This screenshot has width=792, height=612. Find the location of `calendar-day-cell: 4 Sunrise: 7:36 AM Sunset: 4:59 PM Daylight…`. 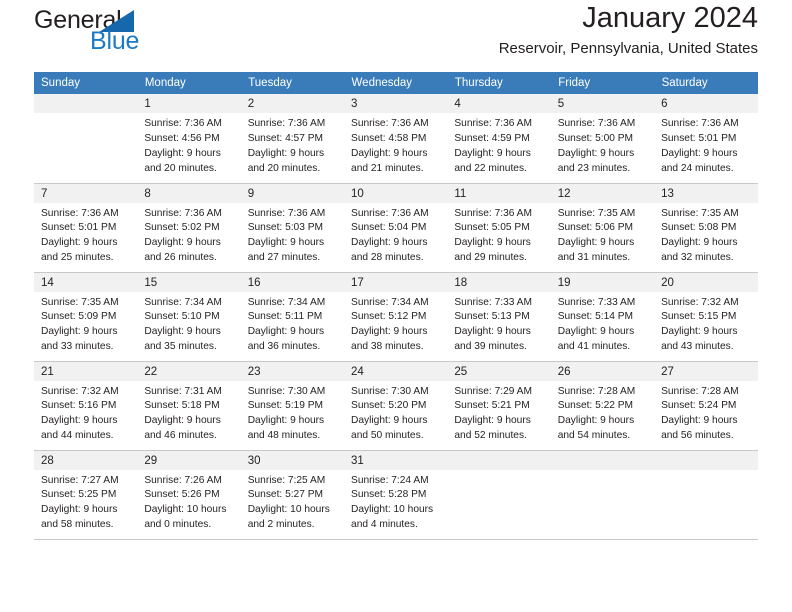

calendar-day-cell: 4 Sunrise: 7:36 AM Sunset: 4:59 PM Daylight… is located at coordinates (499, 139).